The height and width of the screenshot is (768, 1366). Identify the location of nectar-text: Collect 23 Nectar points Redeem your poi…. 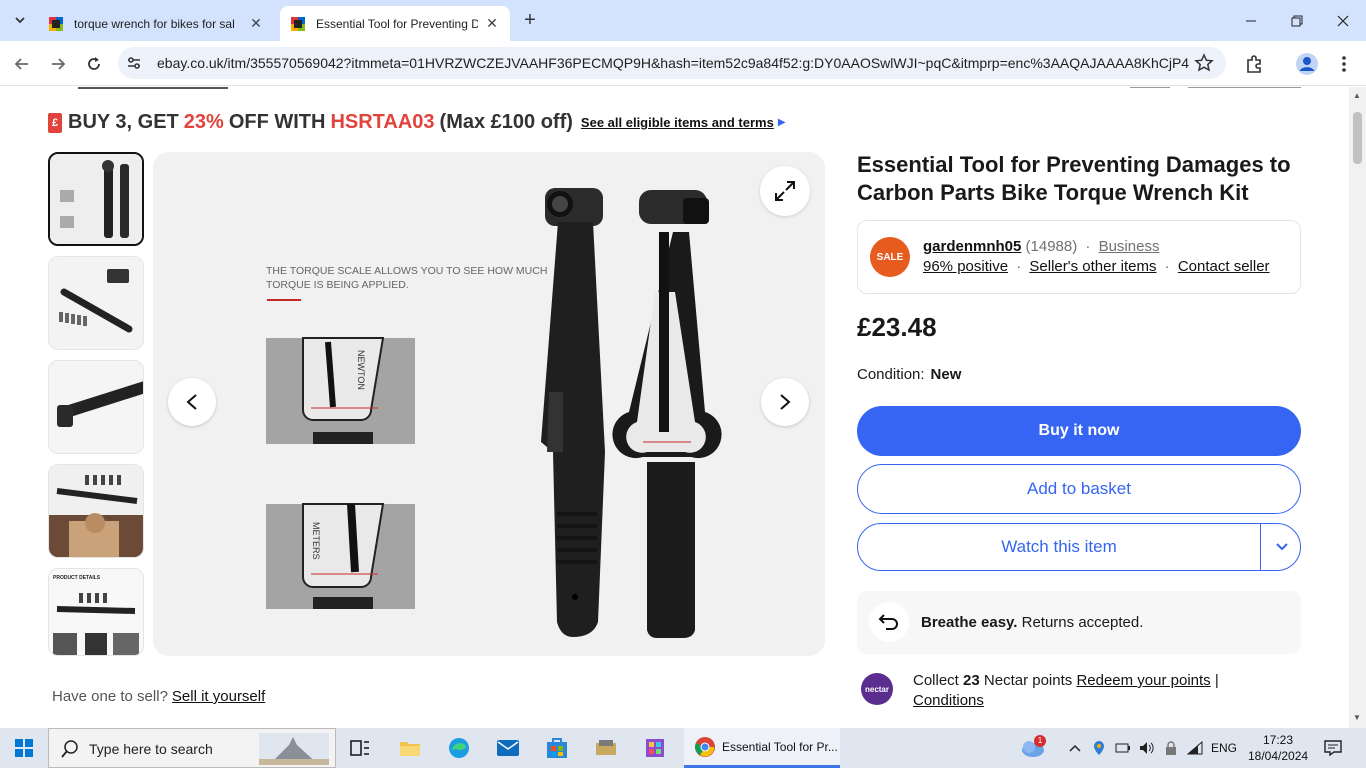
(1103, 691).